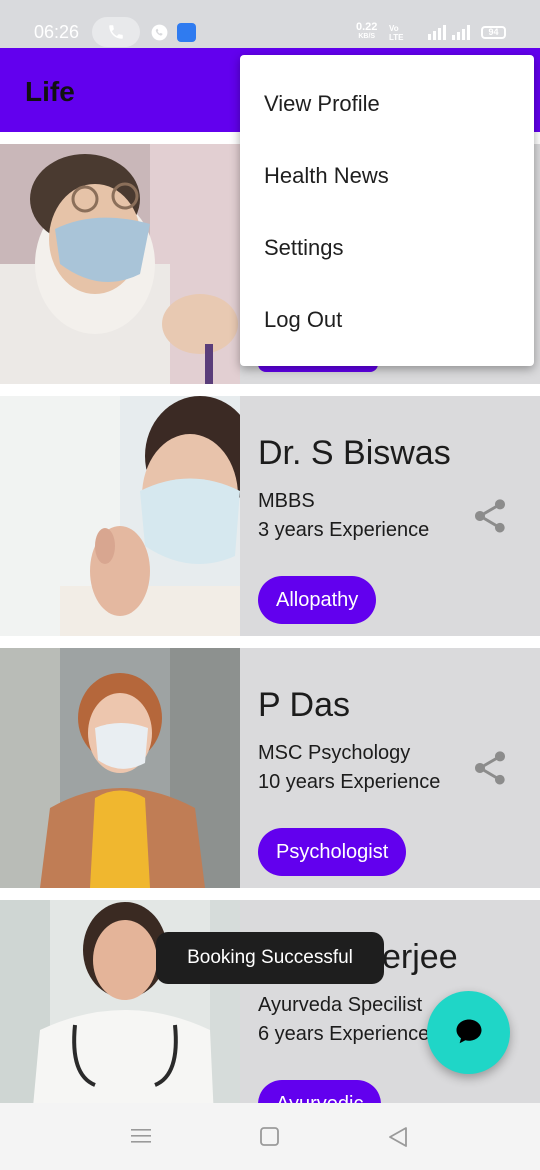 Image resolution: width=540 pixels, height=1170 pixels. What do you see at coordinates (303, 320) in the screenshot?
I see `menu-item-log-out: Log Out` at bounding box center [303, 320].